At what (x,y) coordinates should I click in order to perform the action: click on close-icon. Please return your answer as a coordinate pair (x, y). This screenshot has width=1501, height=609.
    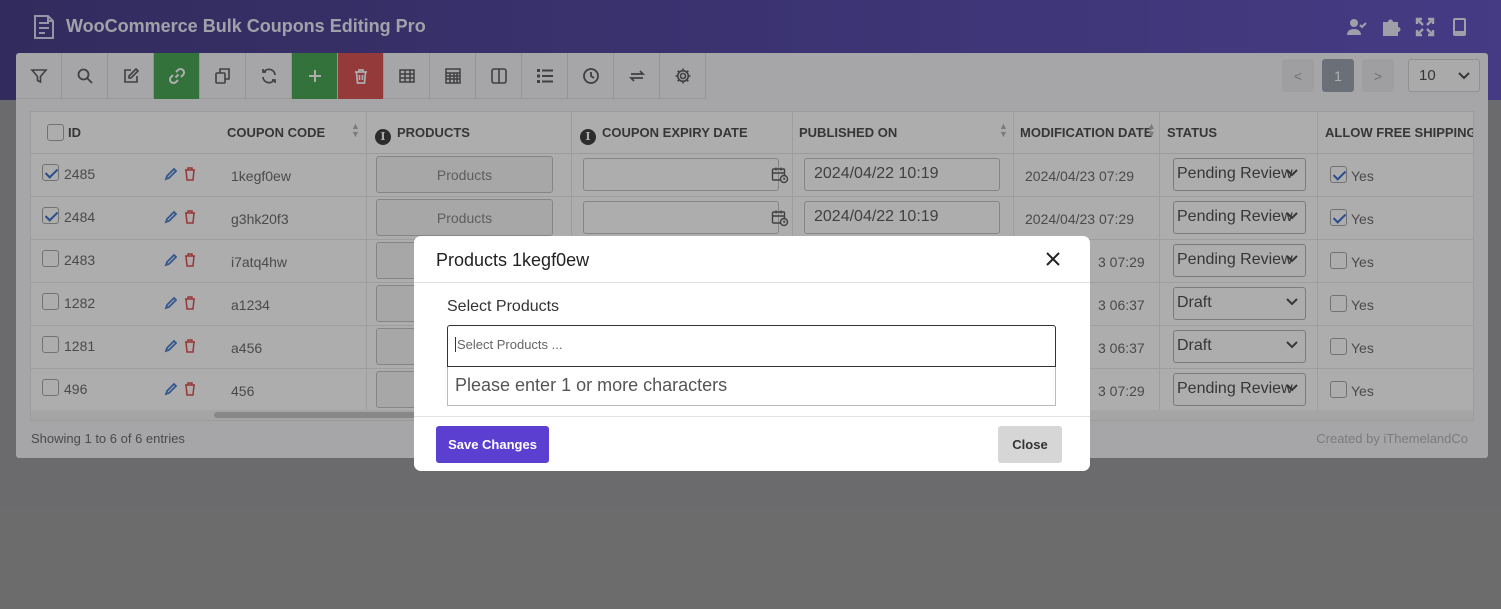
    Looking at the image, I should click on (1053, 259).